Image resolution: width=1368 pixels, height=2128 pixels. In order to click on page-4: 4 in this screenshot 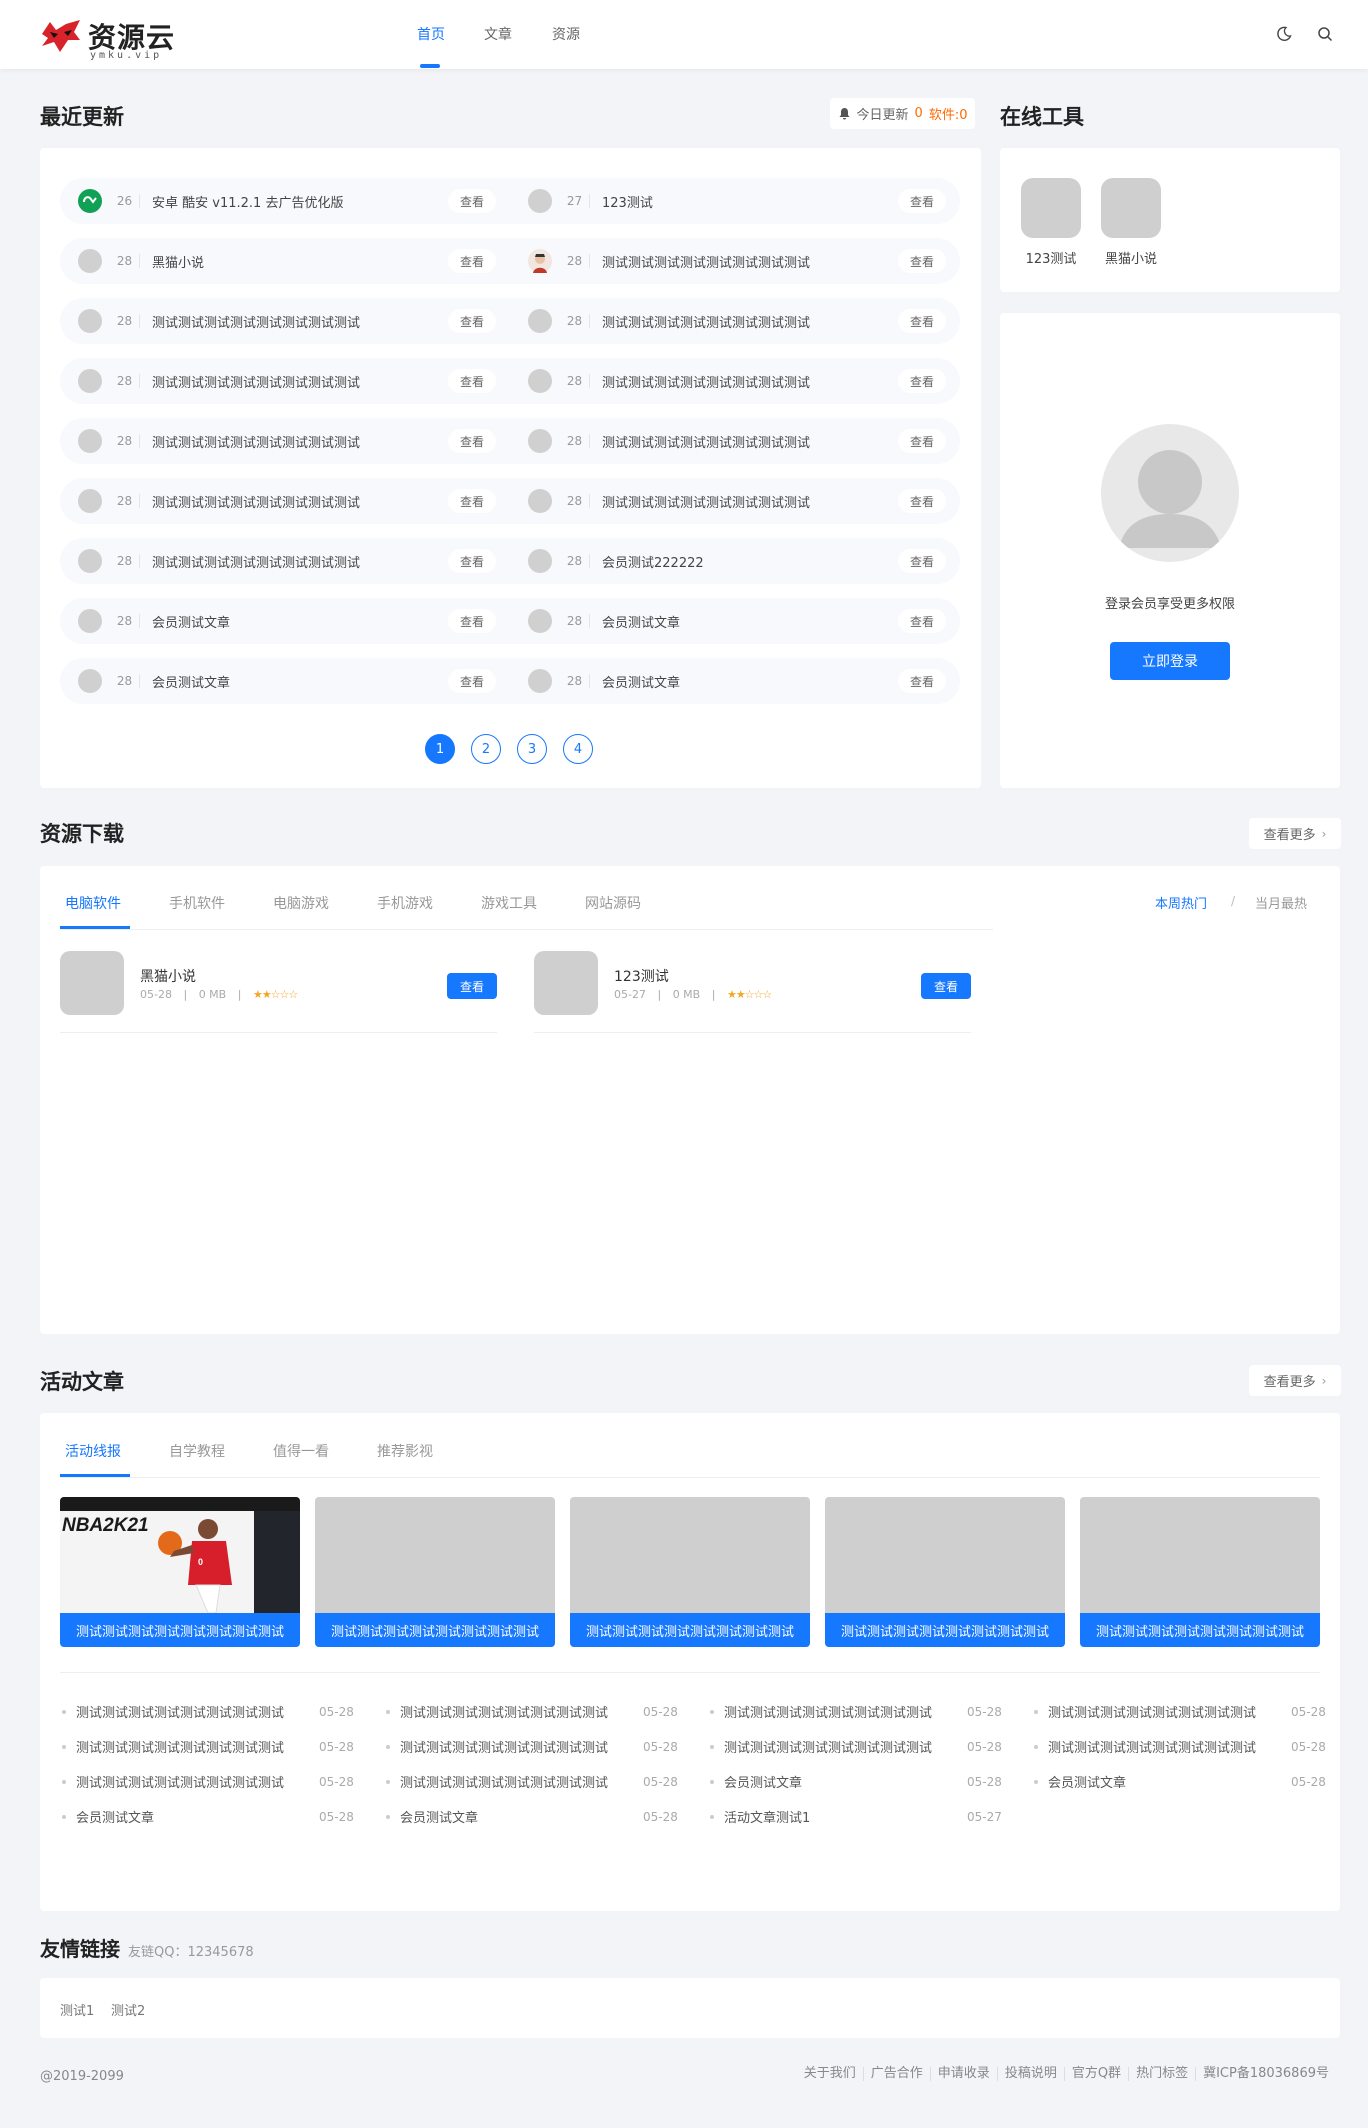, I will do `click(578, 749)`.